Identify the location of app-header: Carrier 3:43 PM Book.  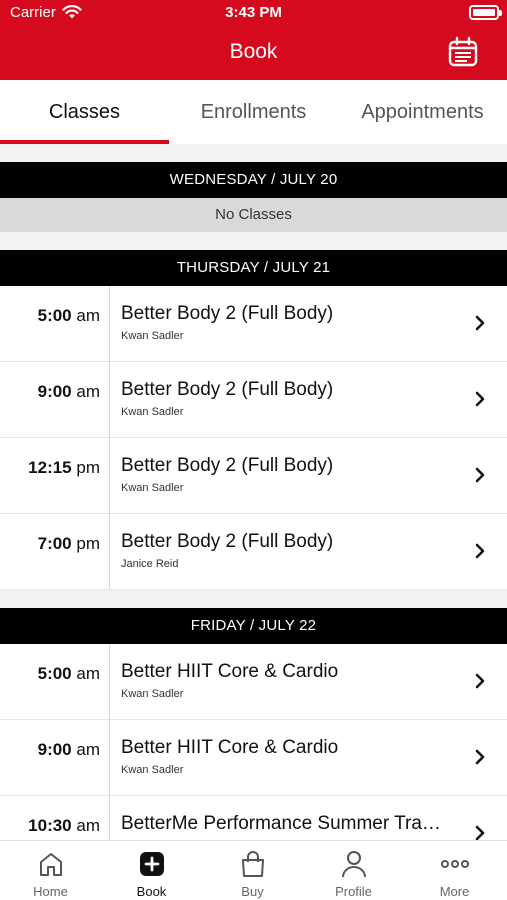
(253, 40).